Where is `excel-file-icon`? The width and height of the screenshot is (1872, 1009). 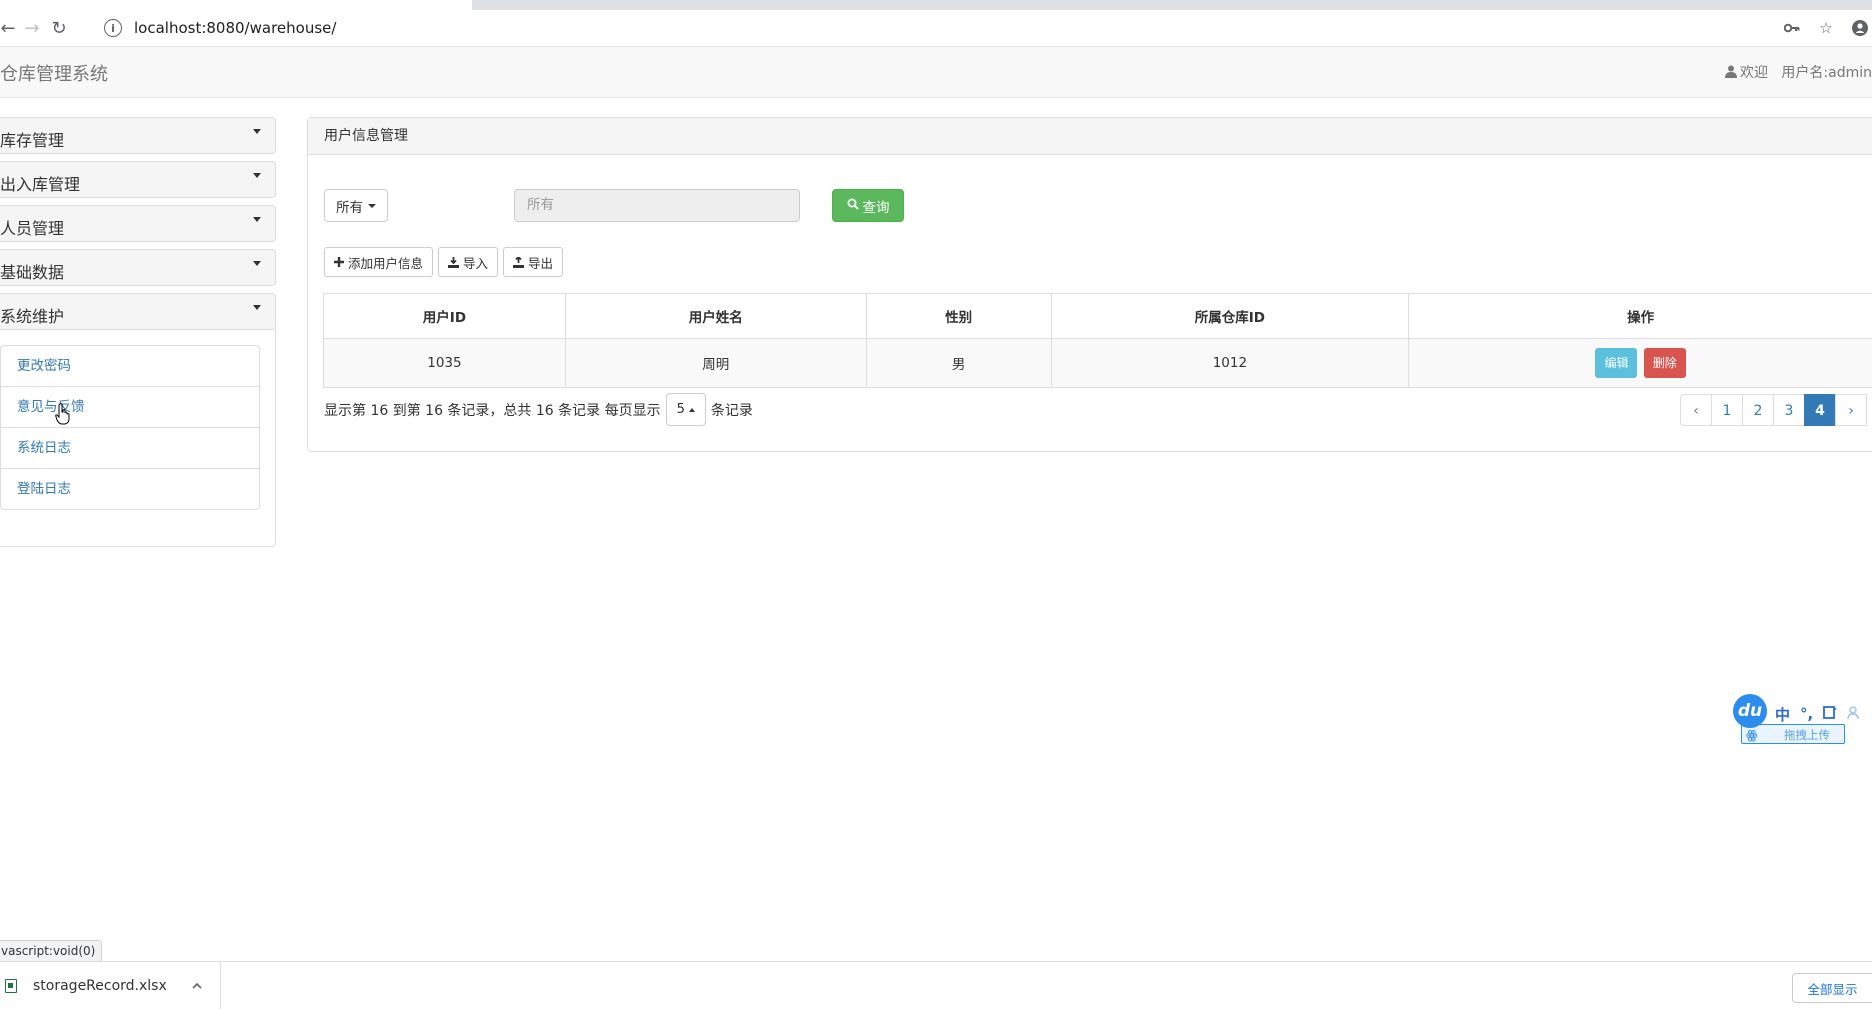
excel-file-icon is located at coordinates (11, 986).